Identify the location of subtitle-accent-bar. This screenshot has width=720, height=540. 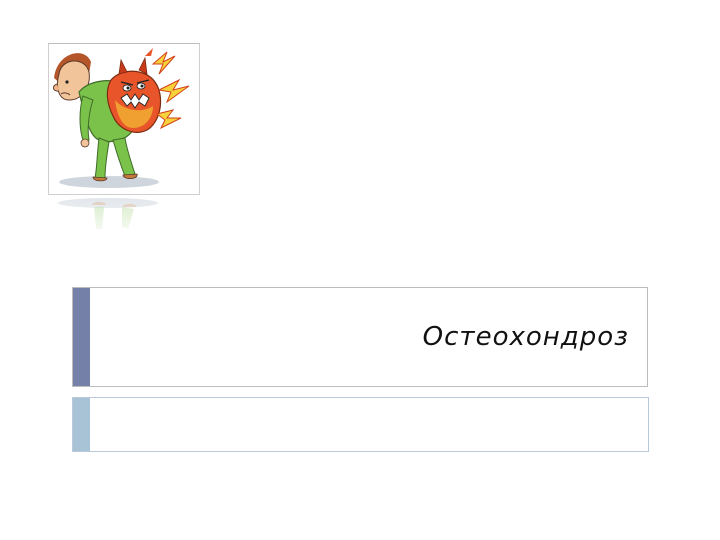
(81, 424).